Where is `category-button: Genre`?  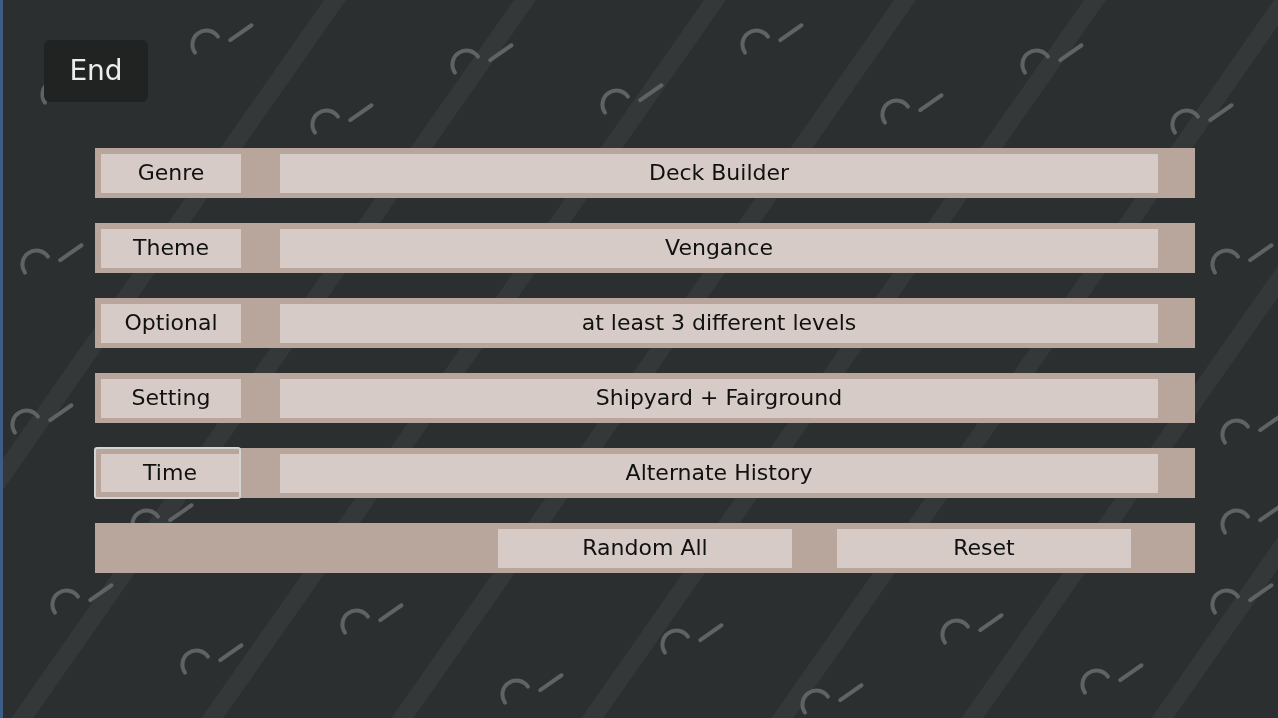 category-button: Genre is located at coordinates (171, 173).